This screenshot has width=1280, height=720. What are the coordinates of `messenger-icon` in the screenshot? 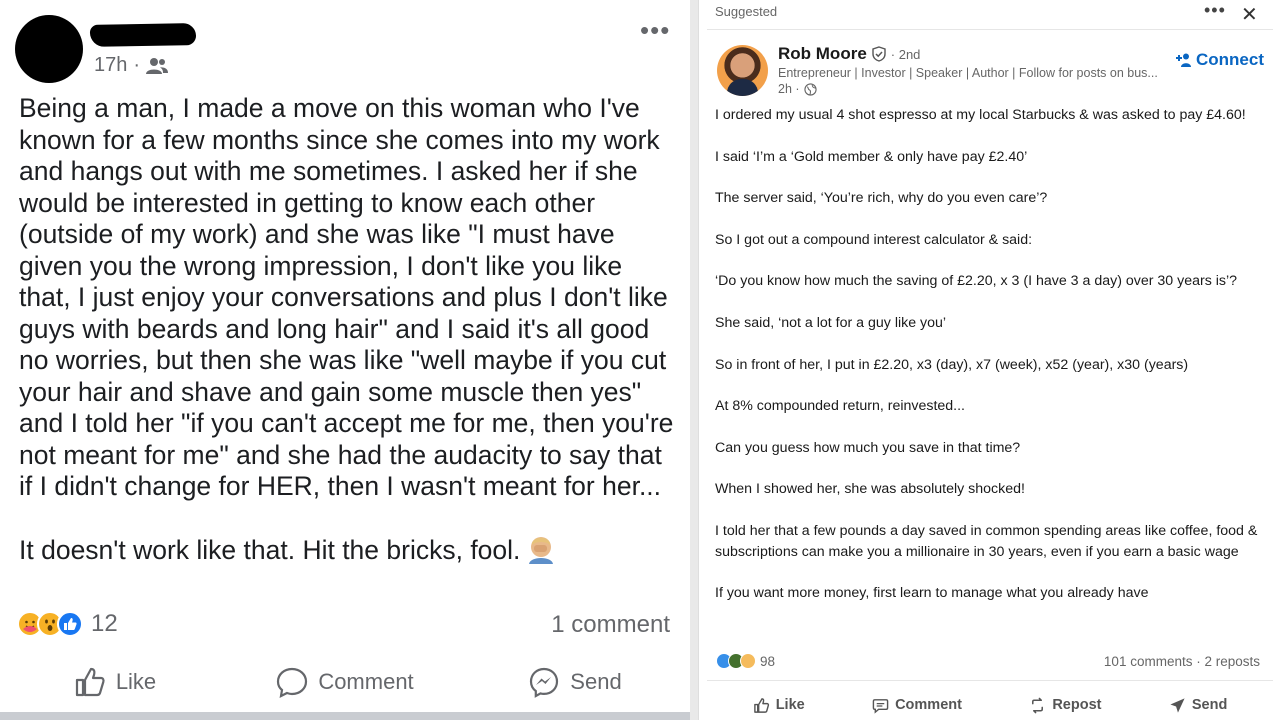 It's located at (544, 682).